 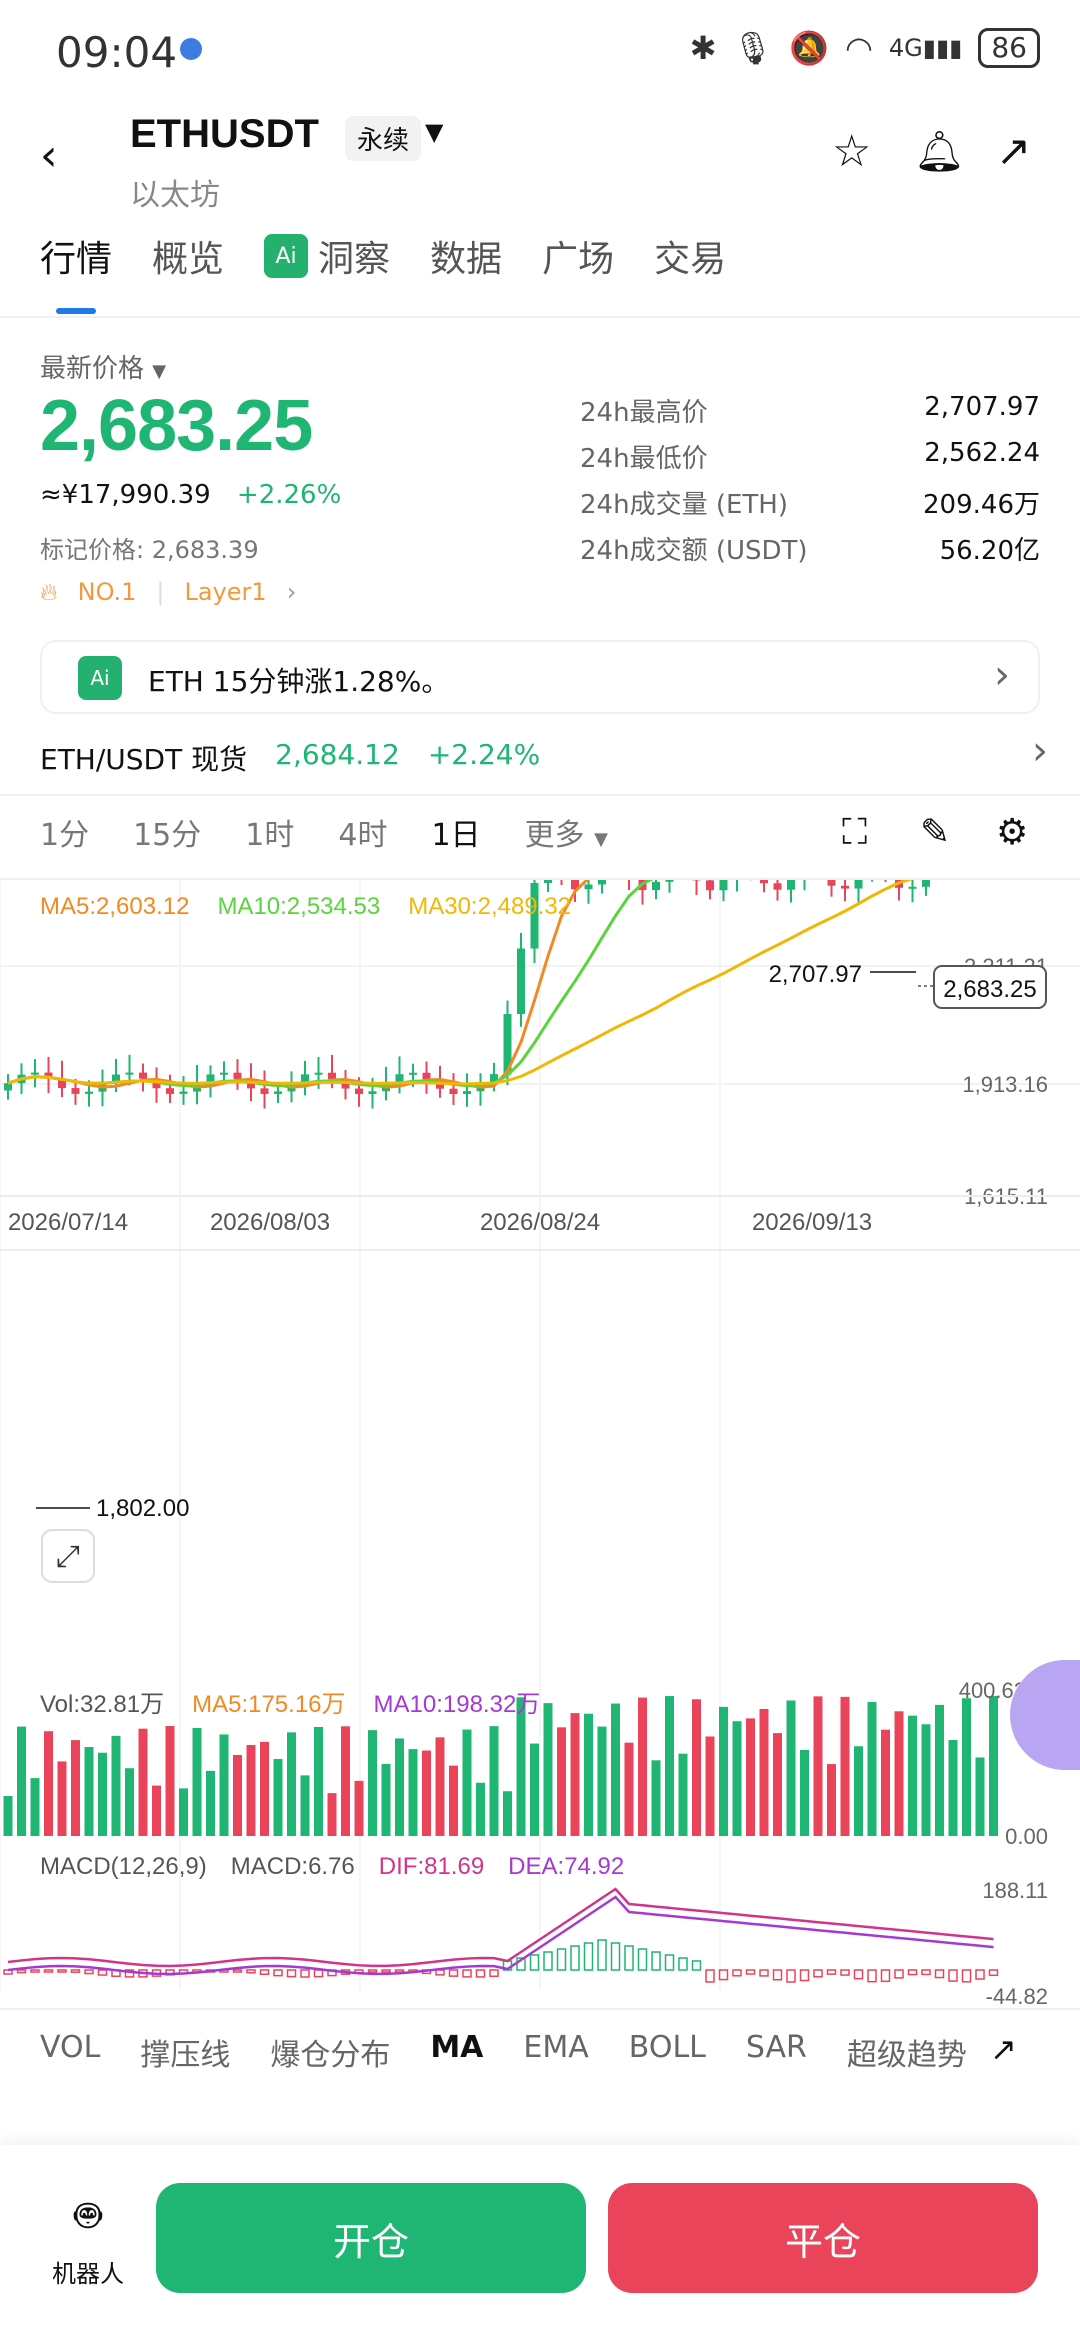 I want to click on interval-15m: 15分, so click(x=167, y=832).